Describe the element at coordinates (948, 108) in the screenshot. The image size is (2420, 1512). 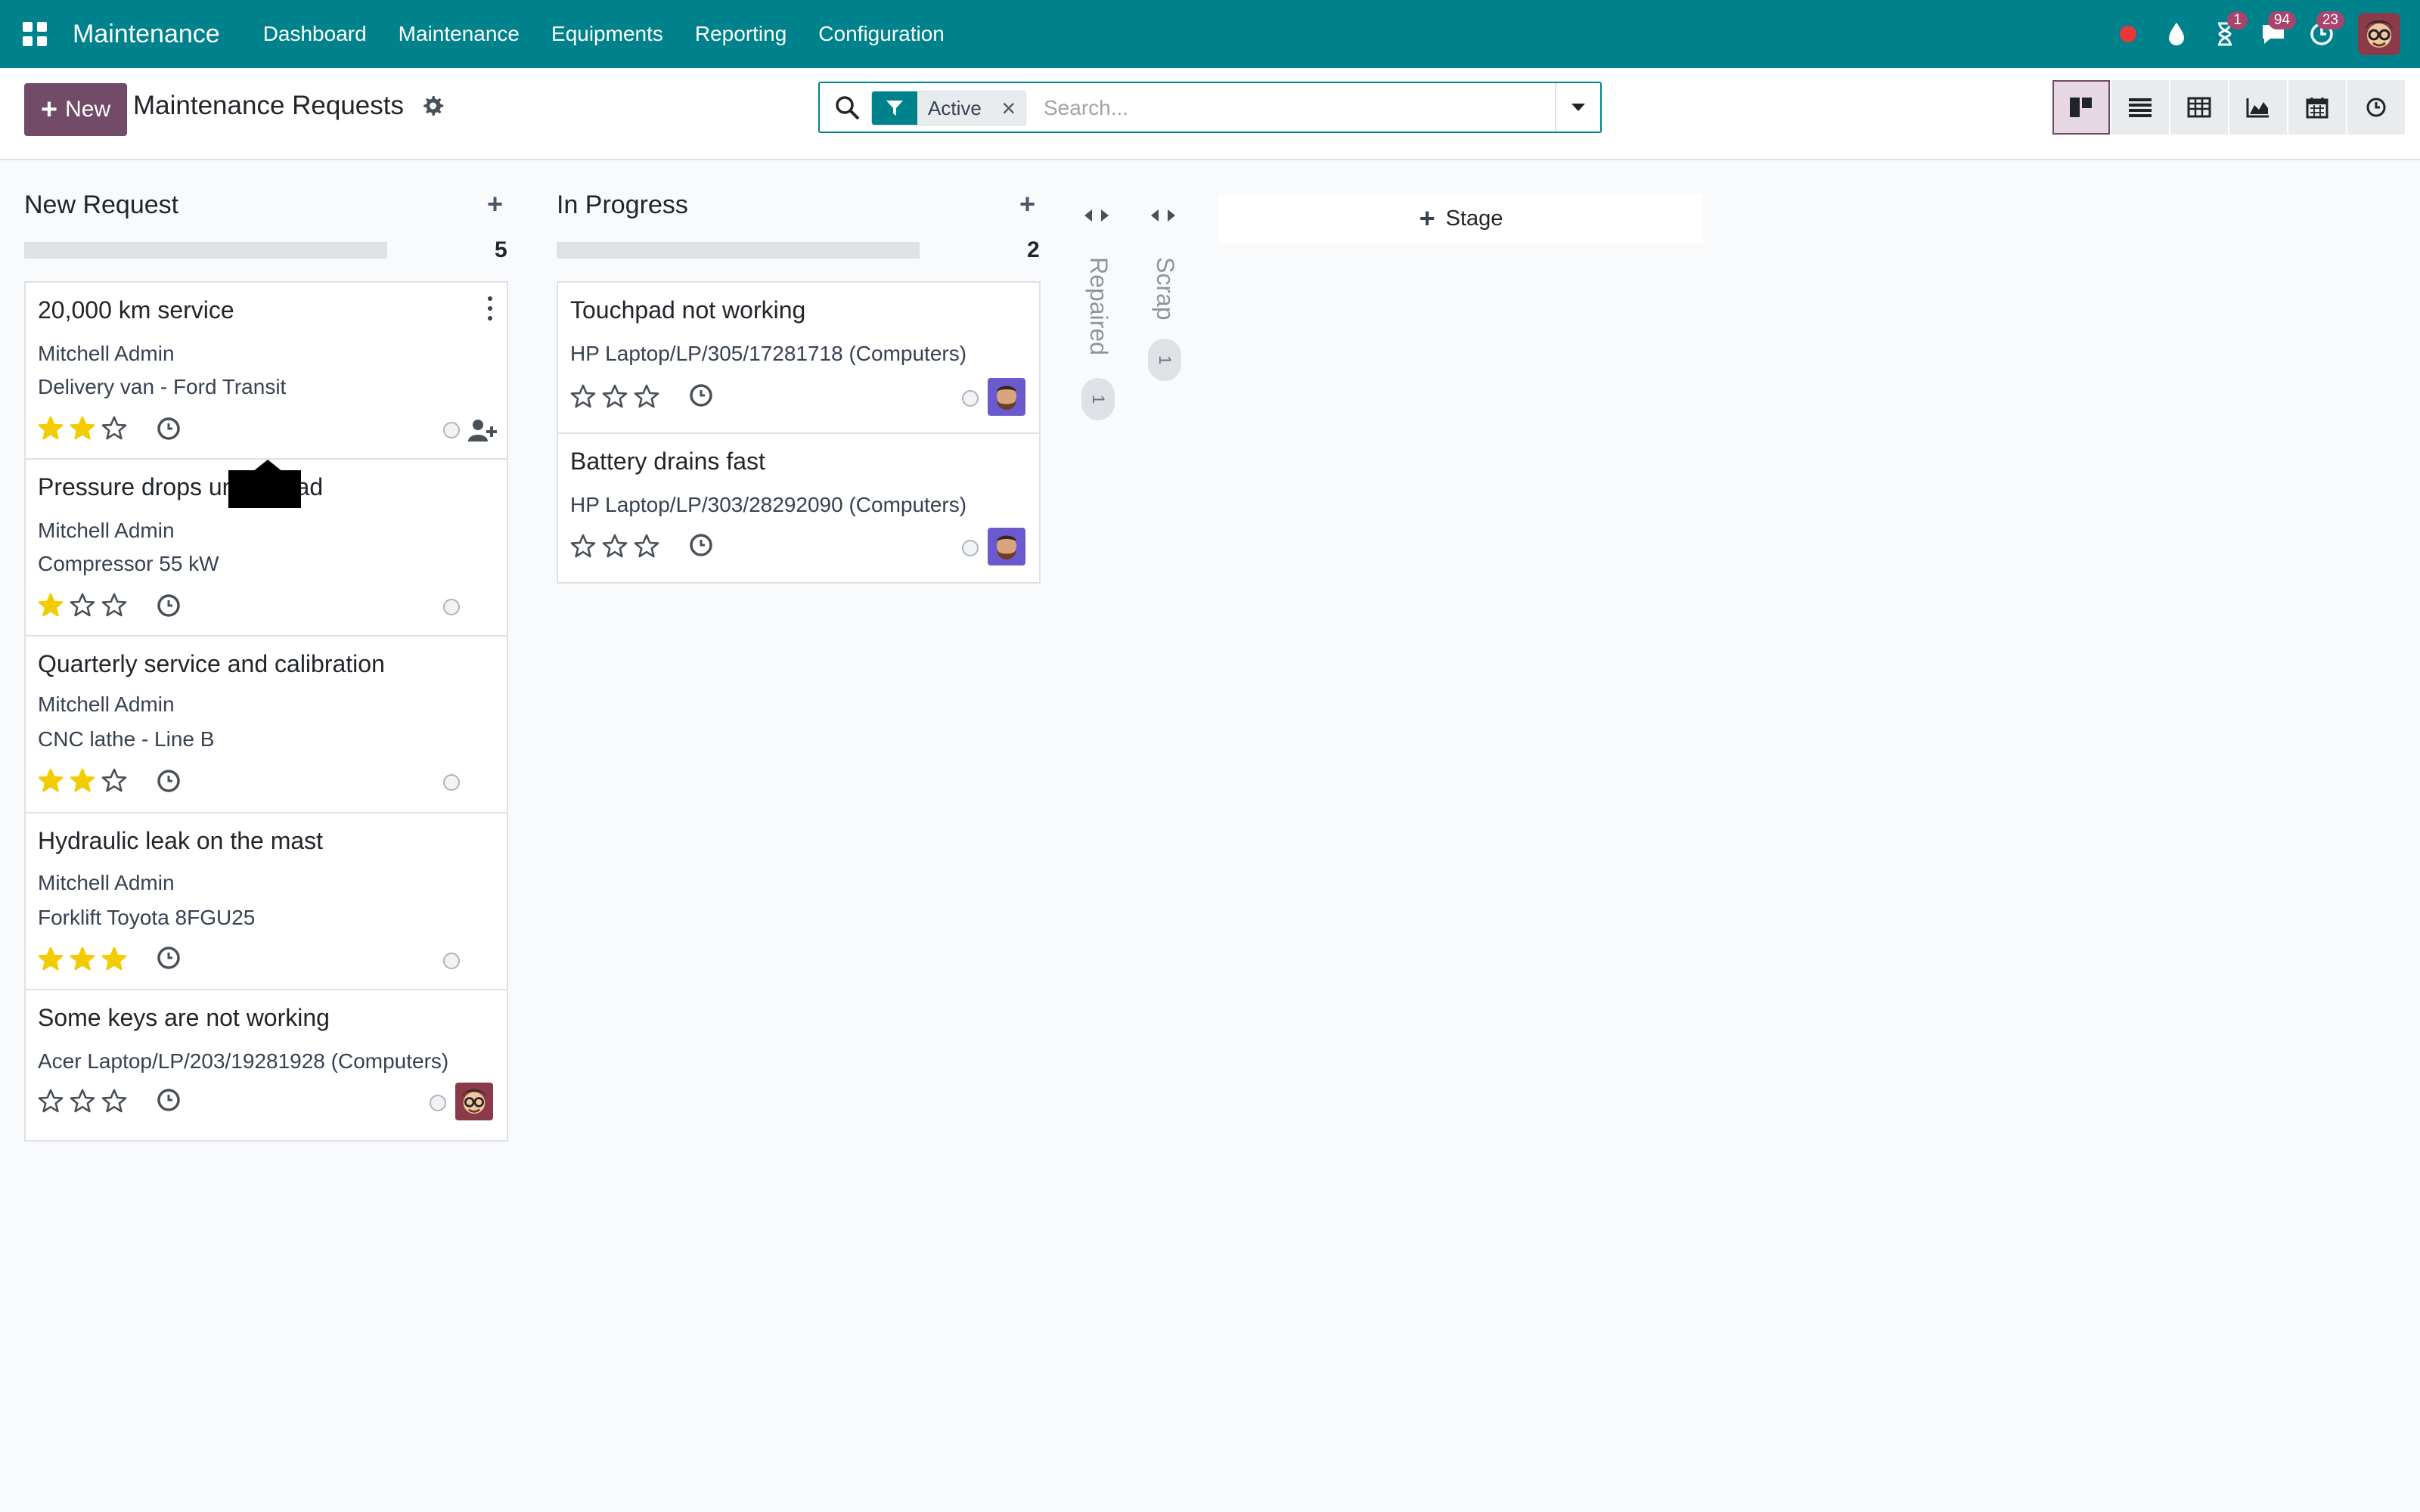
I see `filter-facet: Active ×` at that location.